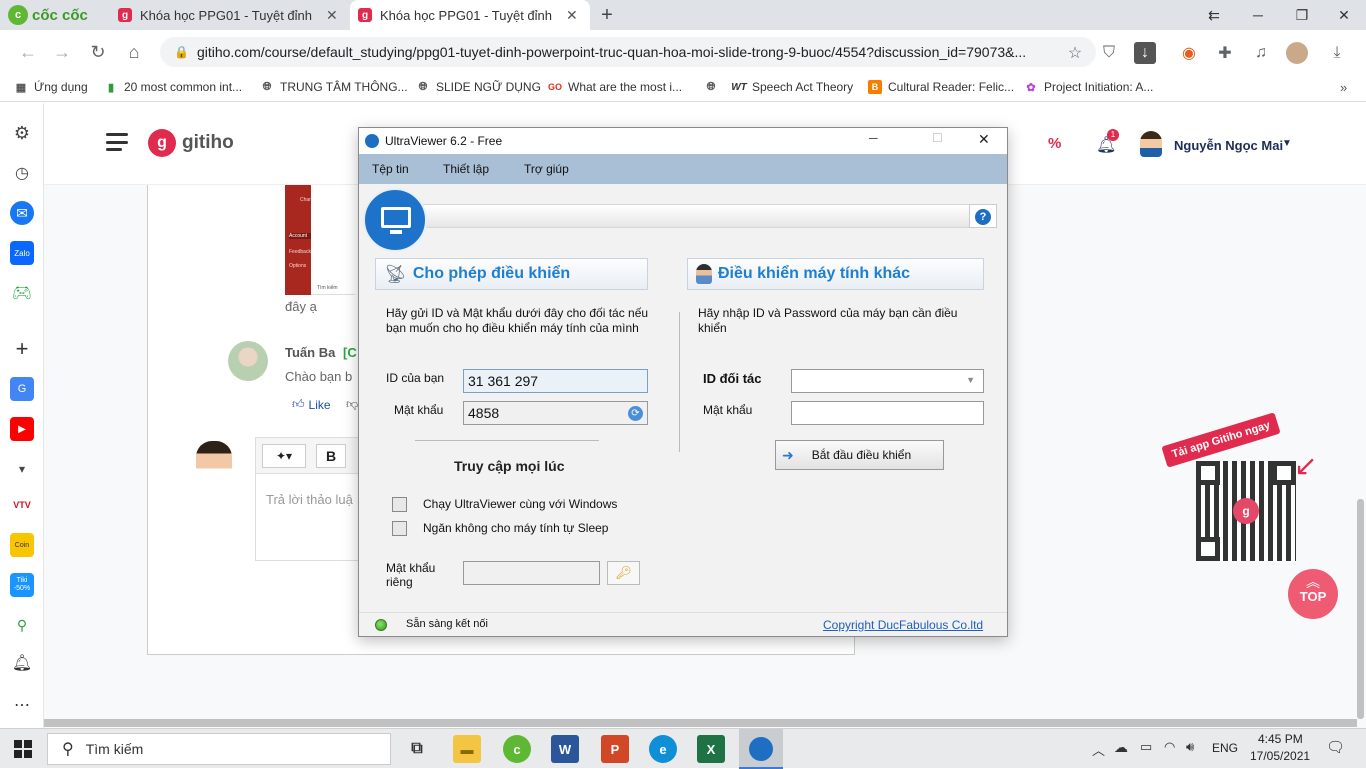 This screenshot has height=769, width=1366. Describe the element at coordinates (1335, 747) in the screenshot. I see `action-center-icon: 🗨︎` at that location.